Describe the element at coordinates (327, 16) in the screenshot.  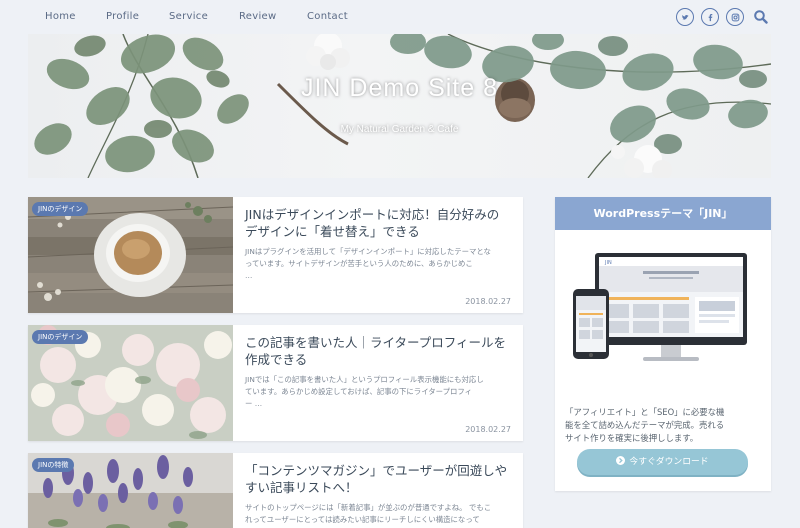
I see `nav-item-contact: Contact` at that location.